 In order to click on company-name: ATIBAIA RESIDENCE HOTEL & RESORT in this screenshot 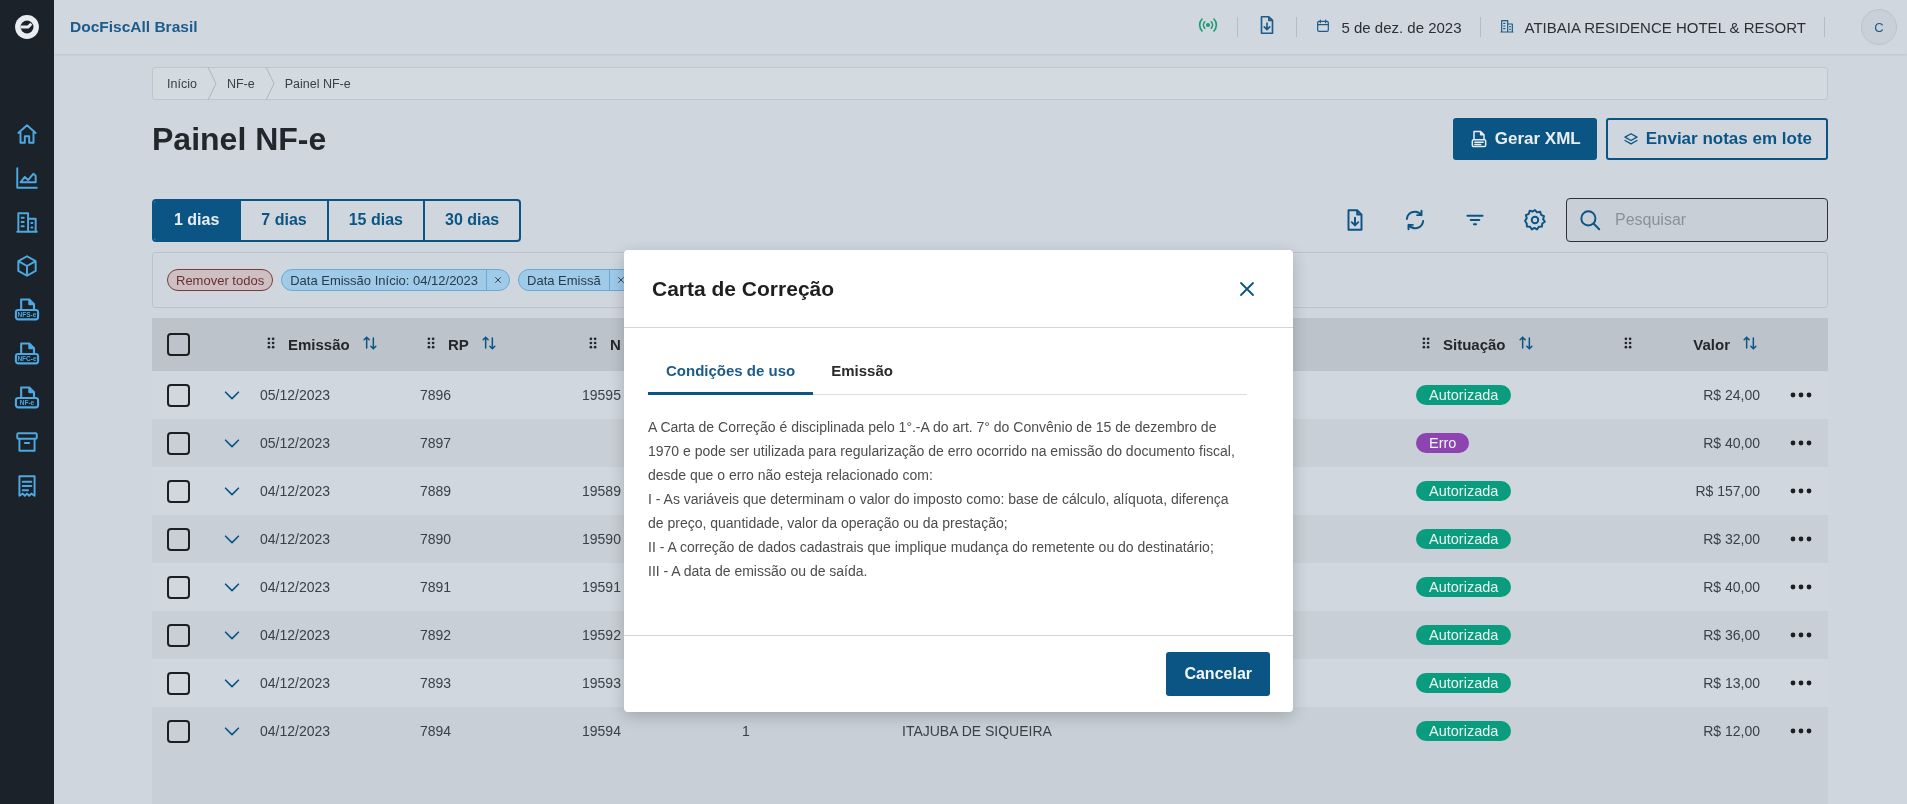, I will do `click(1665, 27)`.